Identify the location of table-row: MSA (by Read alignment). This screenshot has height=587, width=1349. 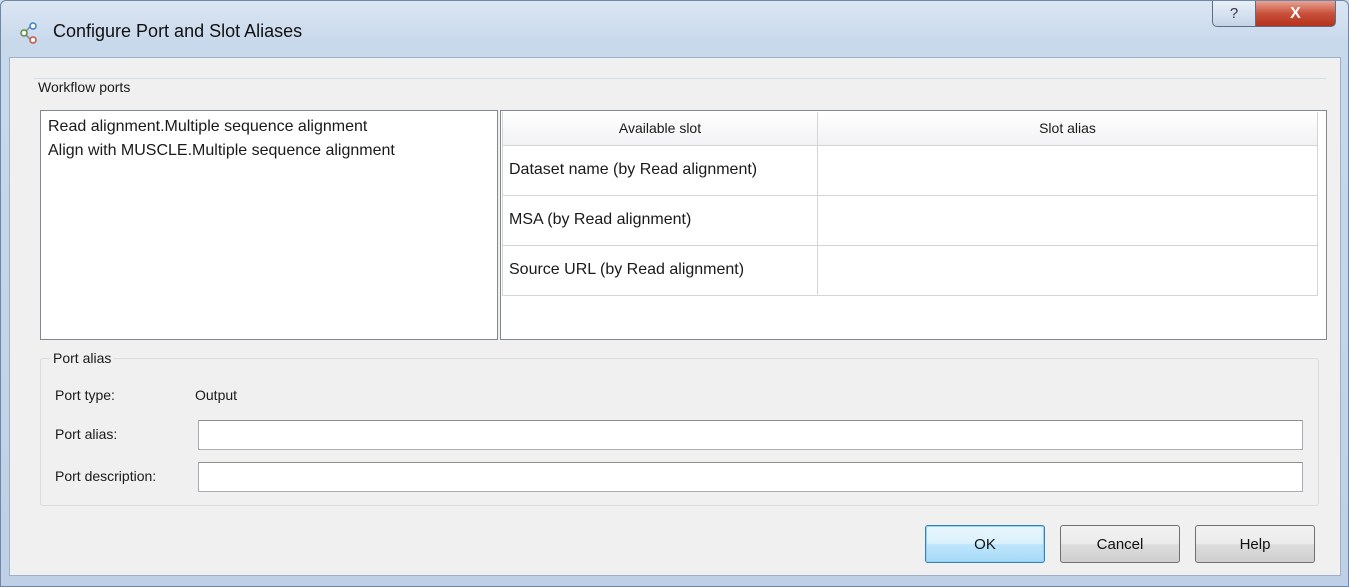
(910, 220).